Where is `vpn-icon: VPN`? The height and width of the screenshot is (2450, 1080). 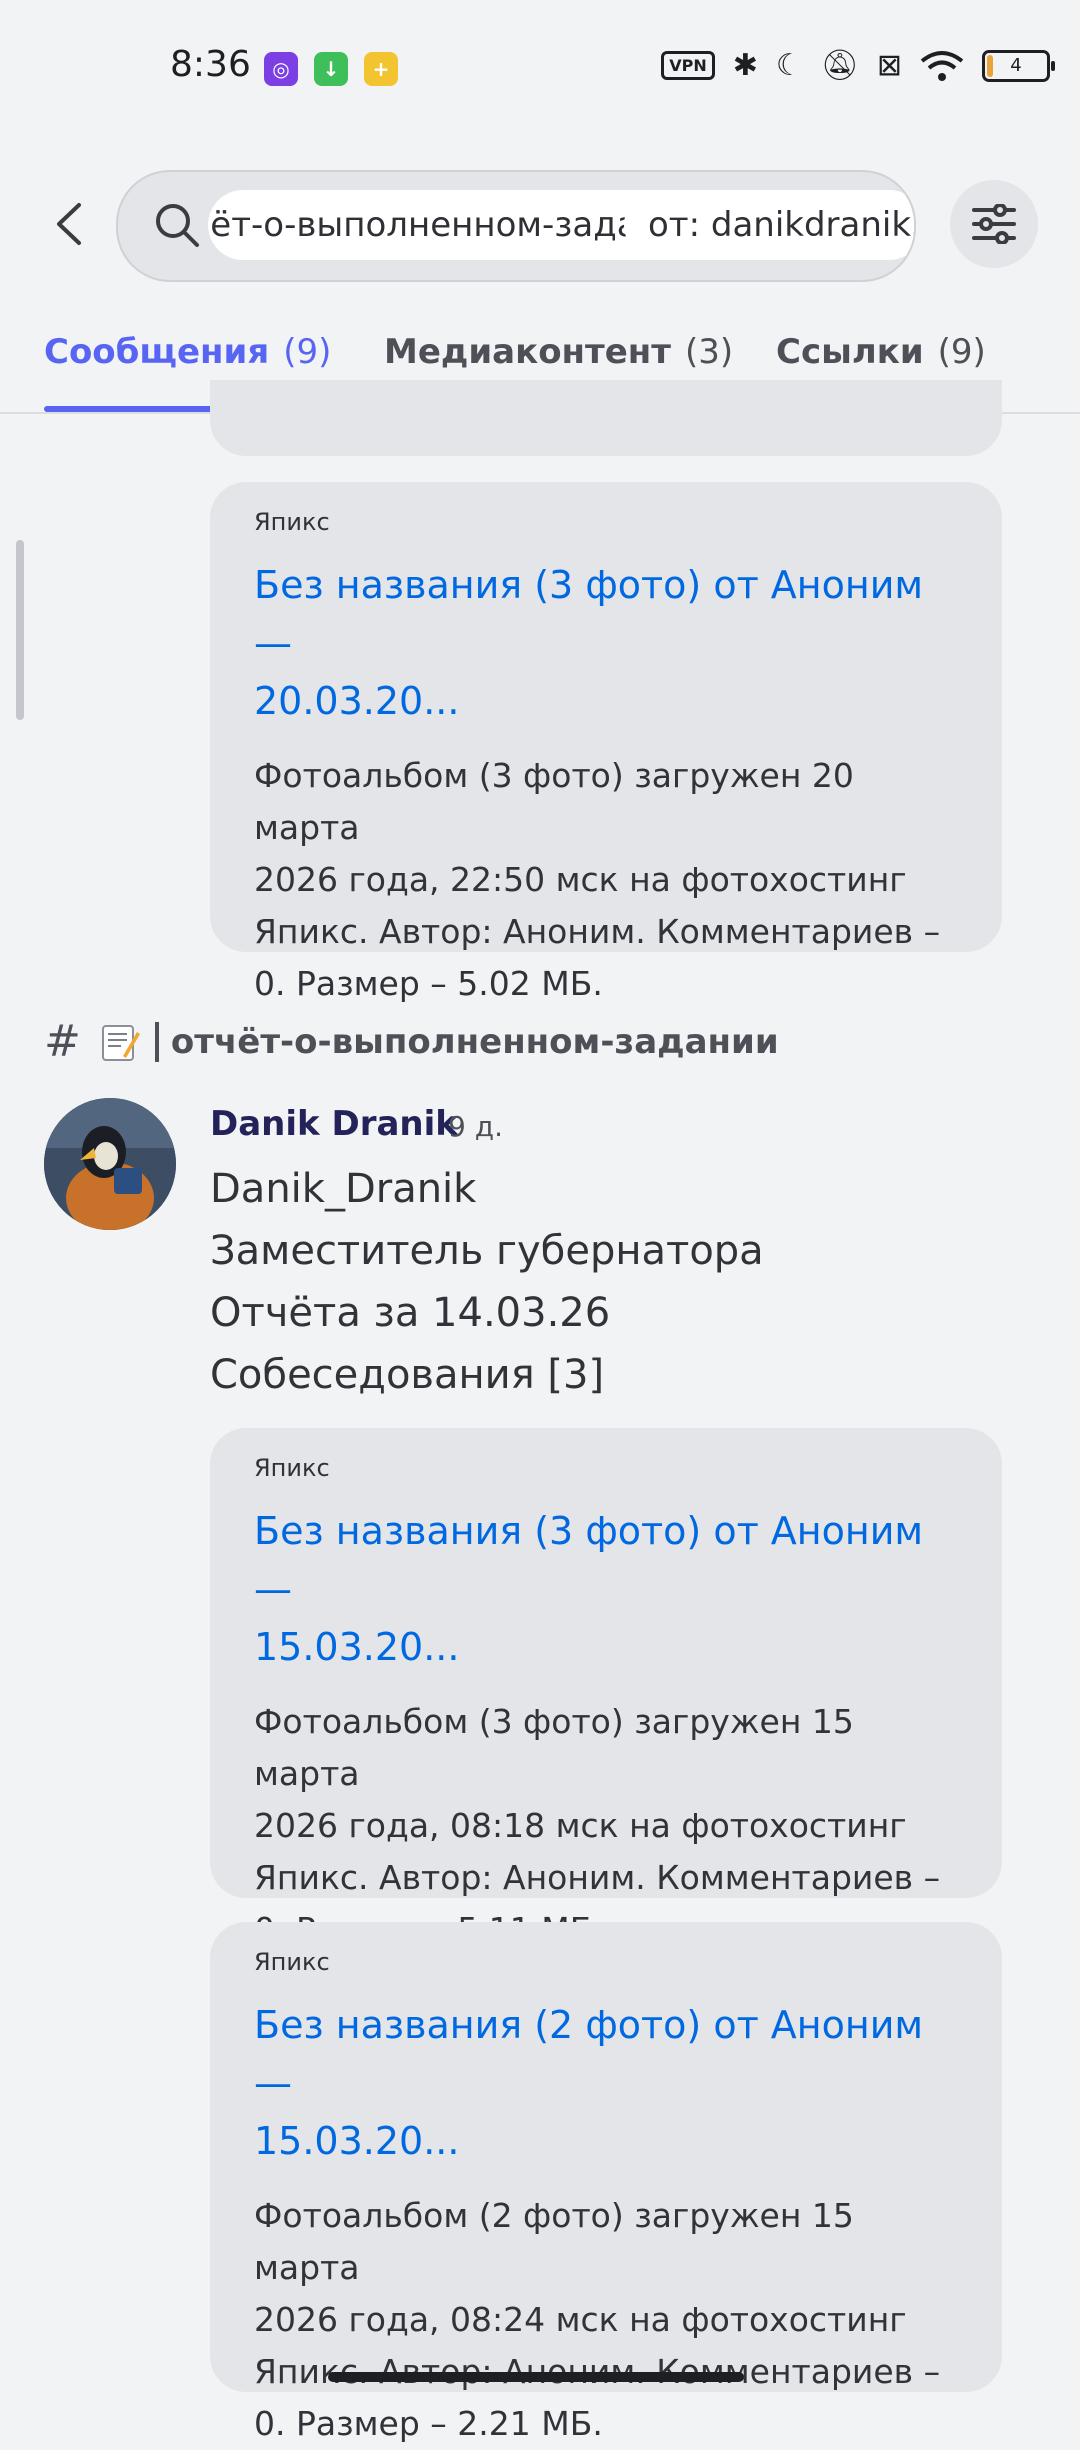
vpn-icon: VPN is located at coordinates (688, 65).